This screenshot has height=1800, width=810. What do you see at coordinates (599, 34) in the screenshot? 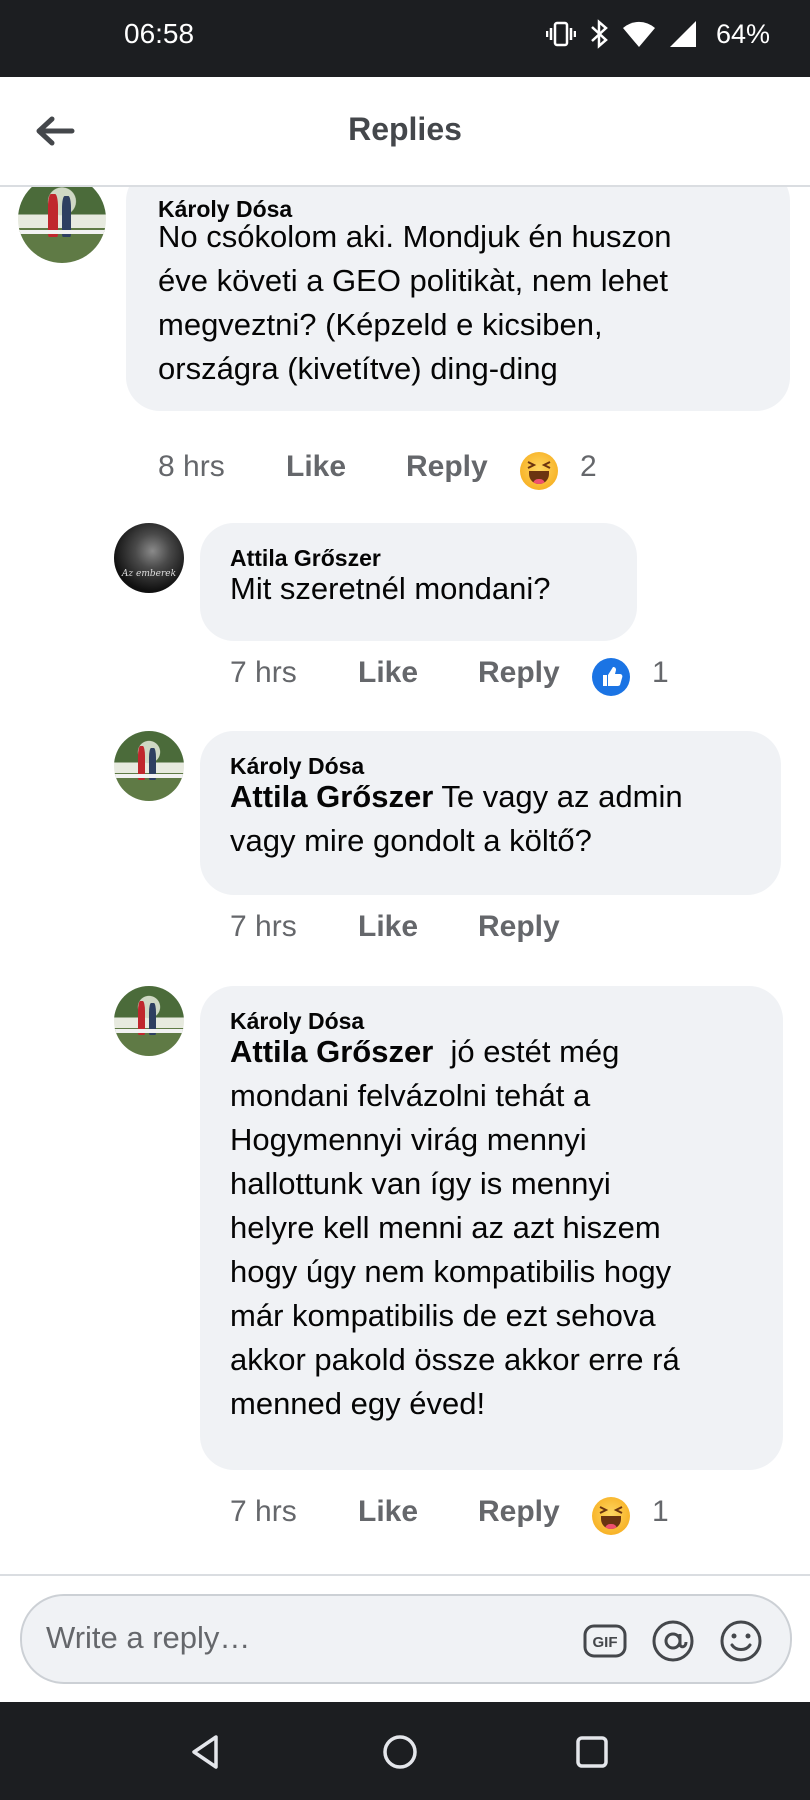
I see `bluetooth-icon` at bounding box center [599, 34].